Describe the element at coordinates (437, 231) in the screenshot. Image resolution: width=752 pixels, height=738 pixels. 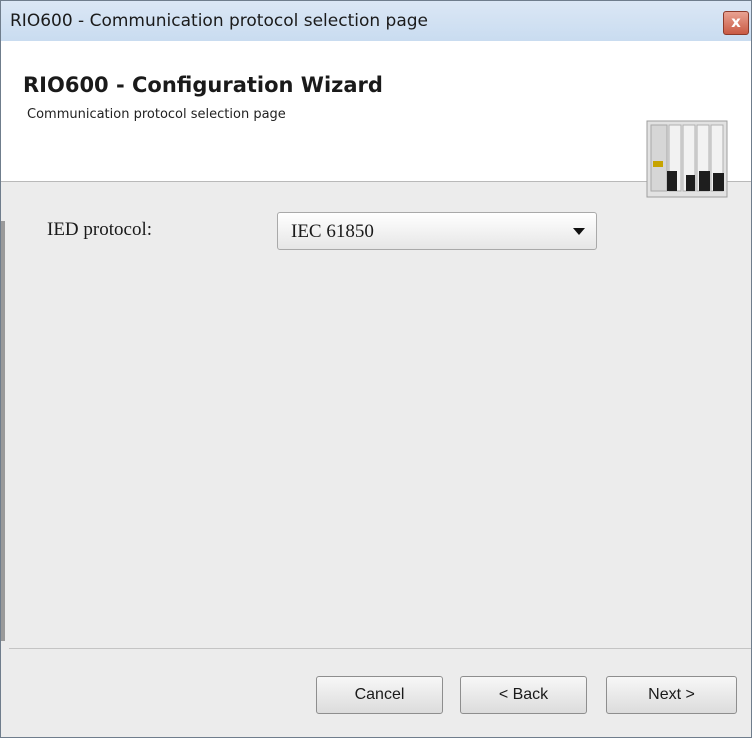
I see `ied-protocol-select: IEC 61850` at that location.